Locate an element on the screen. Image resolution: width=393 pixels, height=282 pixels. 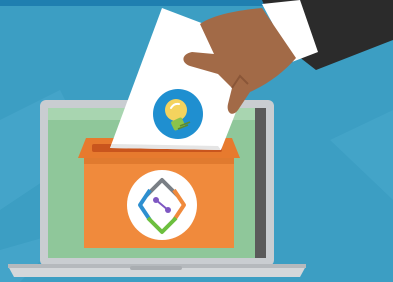
bulb-glass is located at coordinates (176, 110).